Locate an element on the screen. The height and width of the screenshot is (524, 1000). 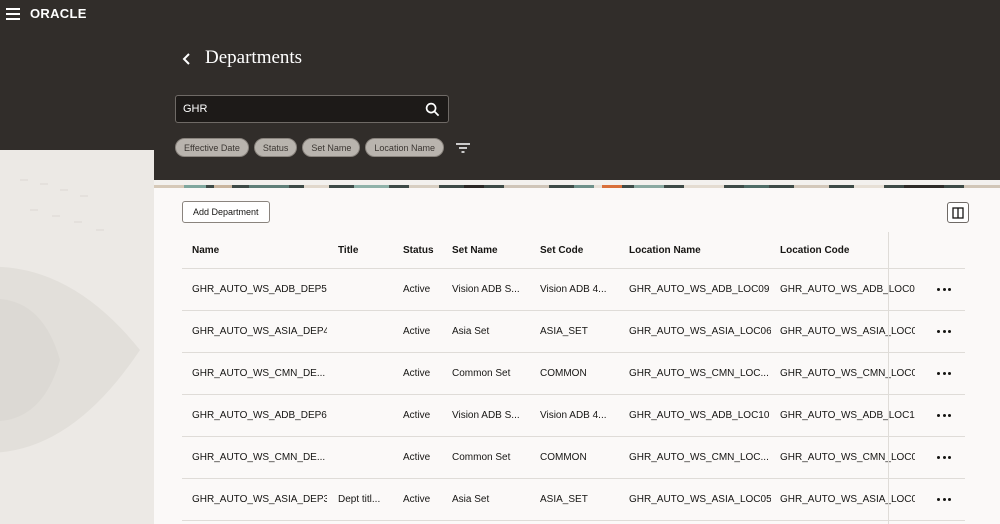
filter-icon is located at coordinates (463, 148).